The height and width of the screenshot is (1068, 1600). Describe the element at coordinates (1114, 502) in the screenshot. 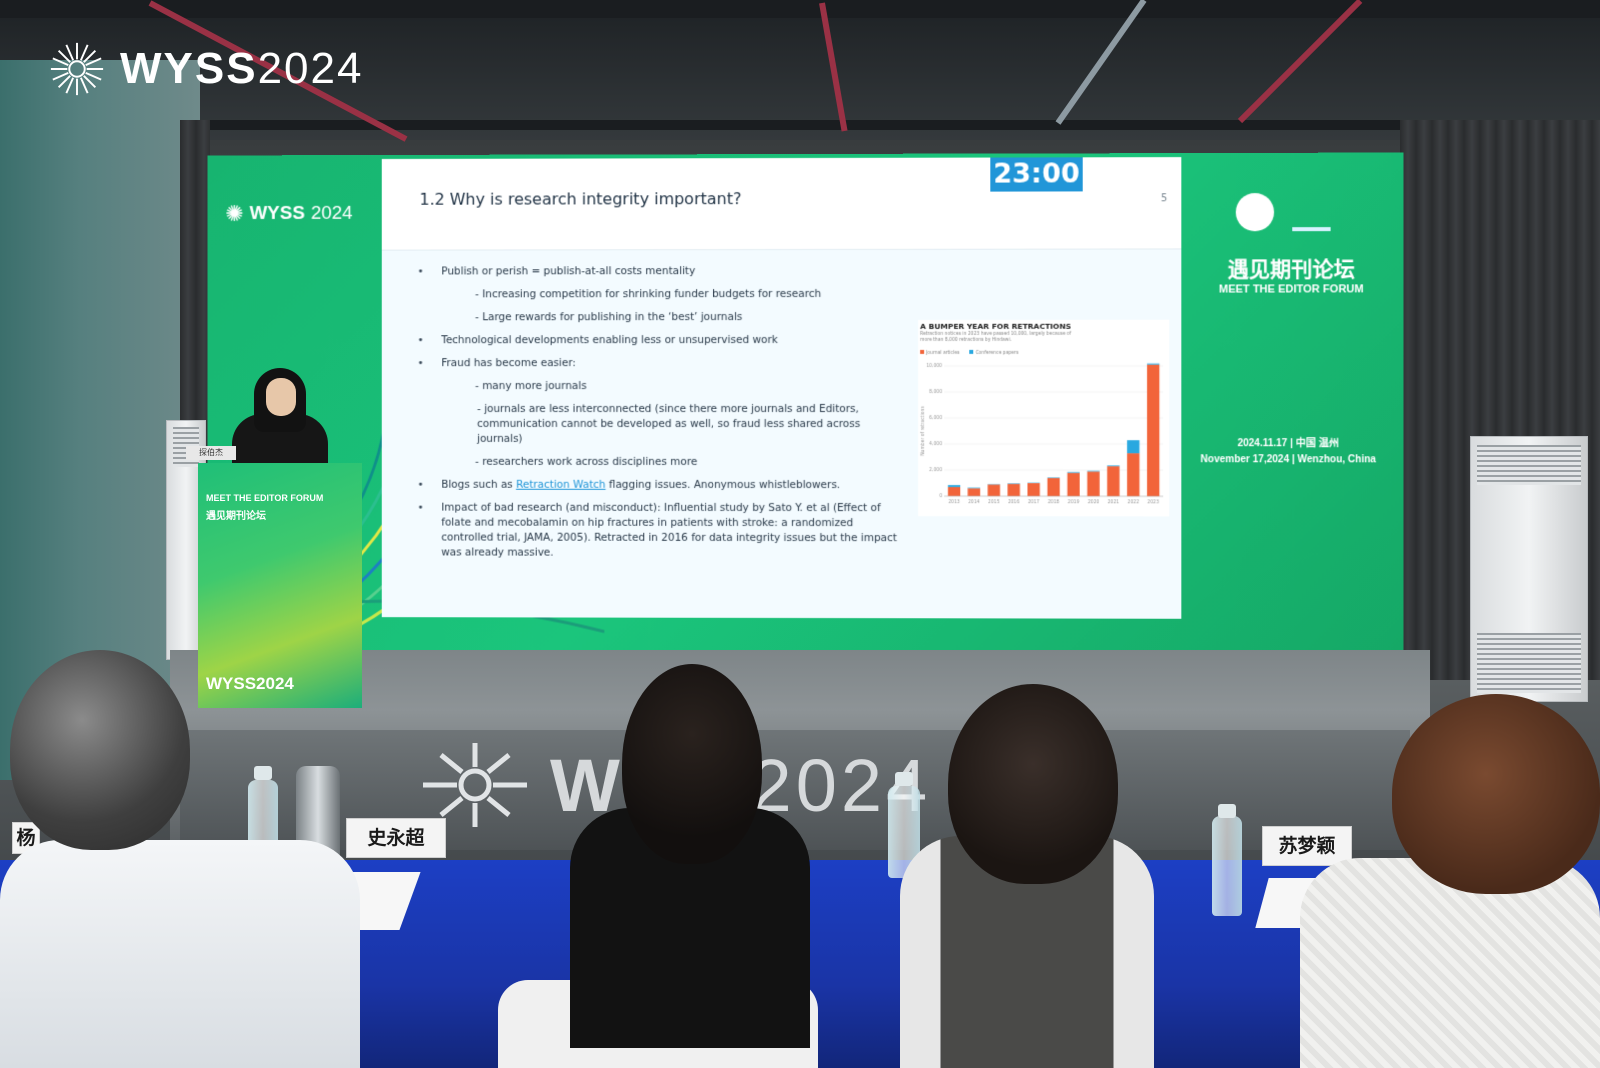

I see `x-tick-label: 2021` at that location.